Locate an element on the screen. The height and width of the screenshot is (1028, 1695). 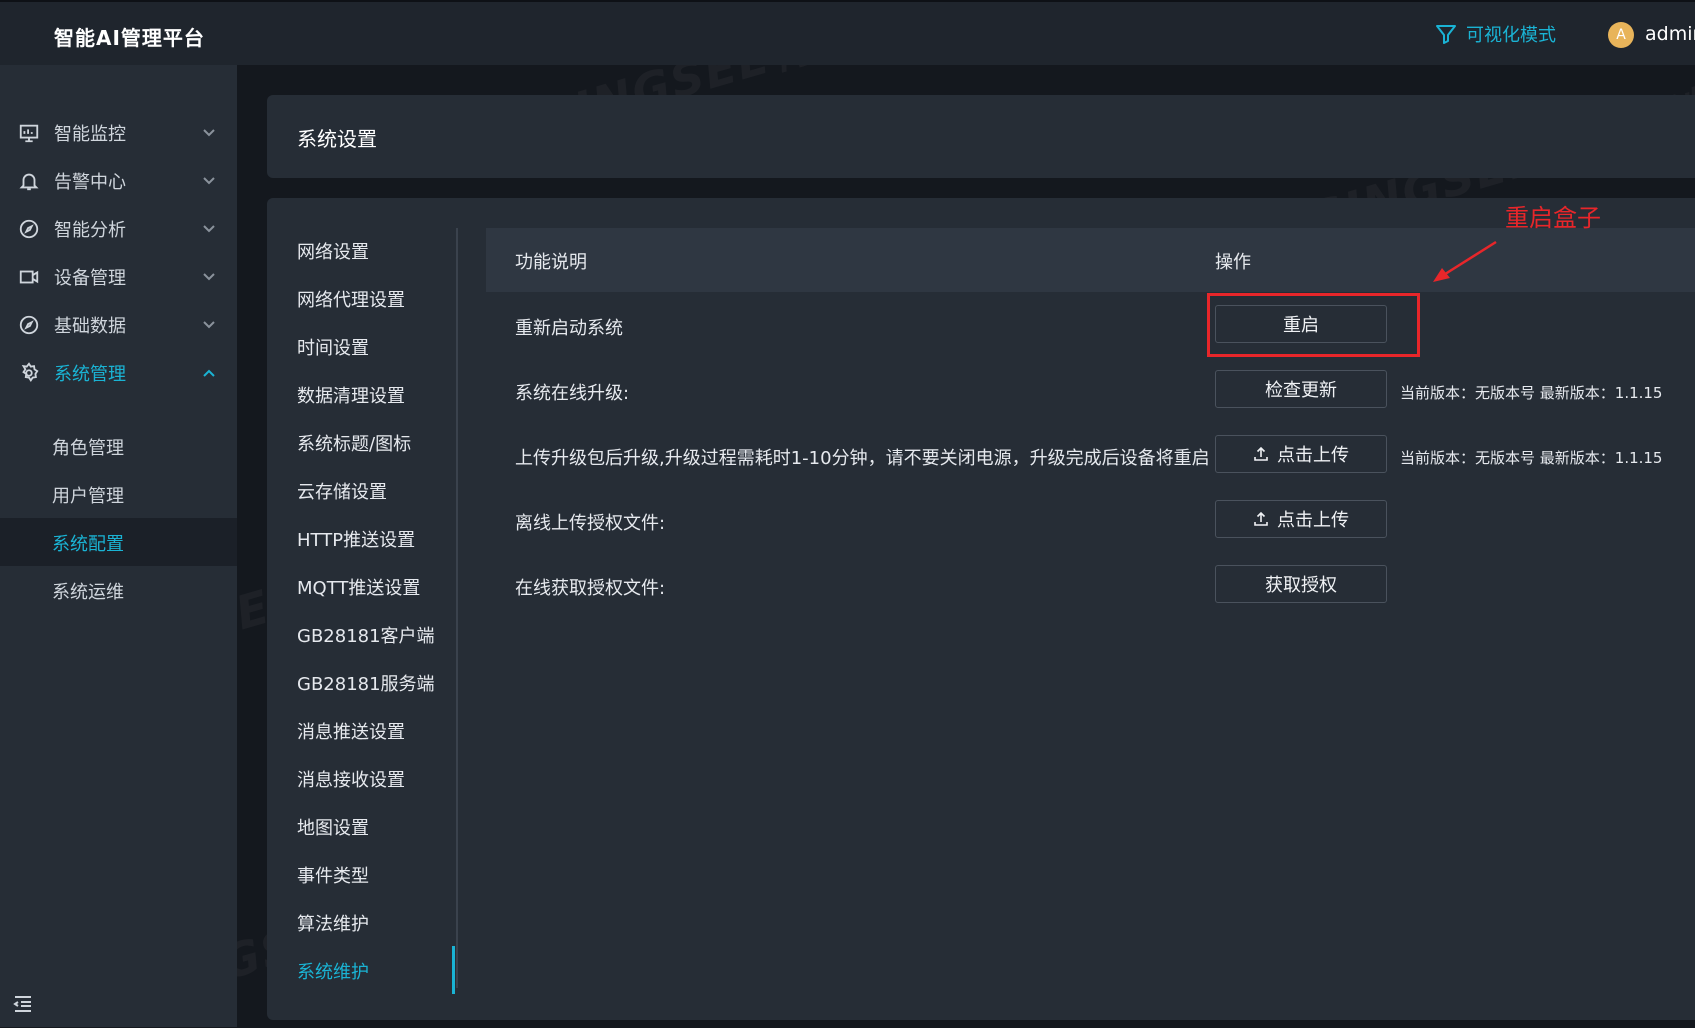
button-label: 重启 is located at coordinates (1301, 325).